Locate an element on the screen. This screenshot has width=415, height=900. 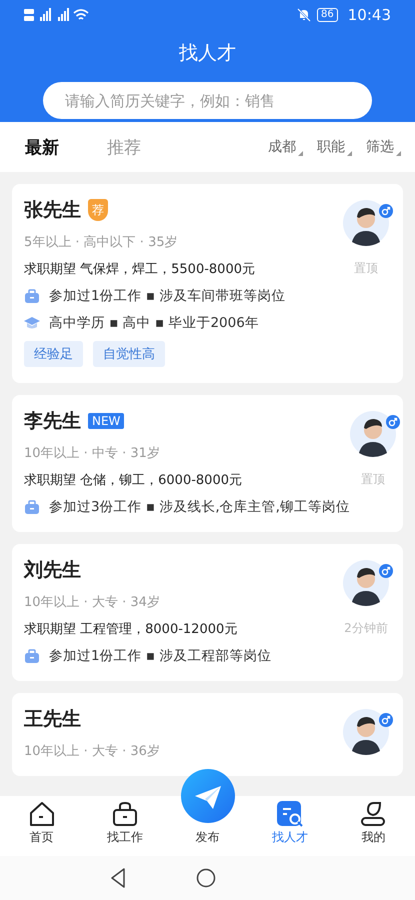
candidate-meta: 5年以上 · 高中以下 · 35岁 is located at coordinates (101, 242).